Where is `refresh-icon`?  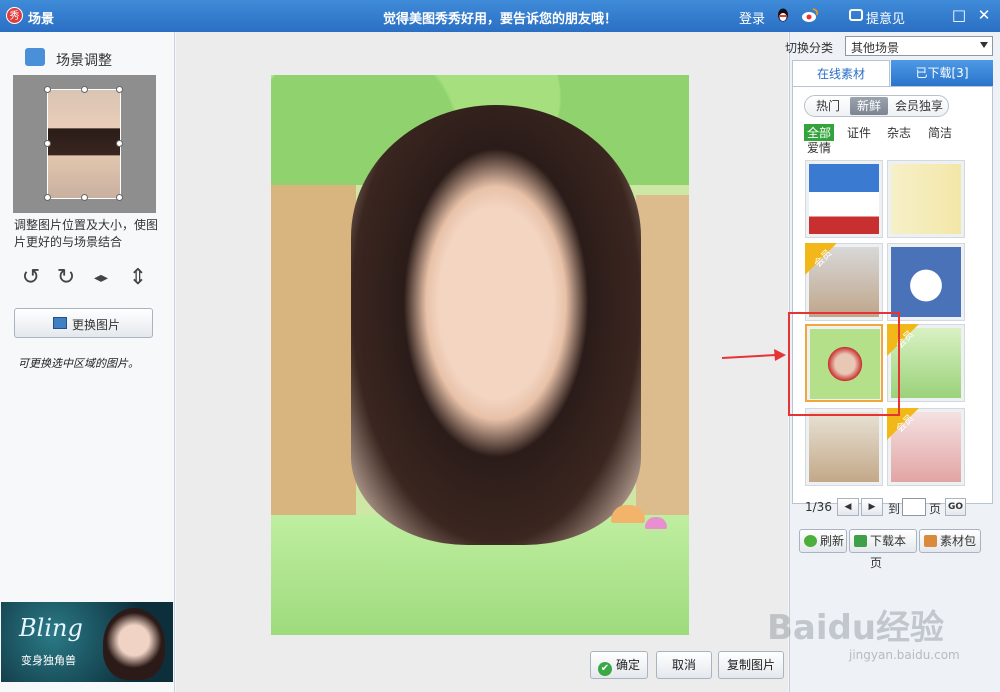 refresh-icon is located at coordinates (810, 541).